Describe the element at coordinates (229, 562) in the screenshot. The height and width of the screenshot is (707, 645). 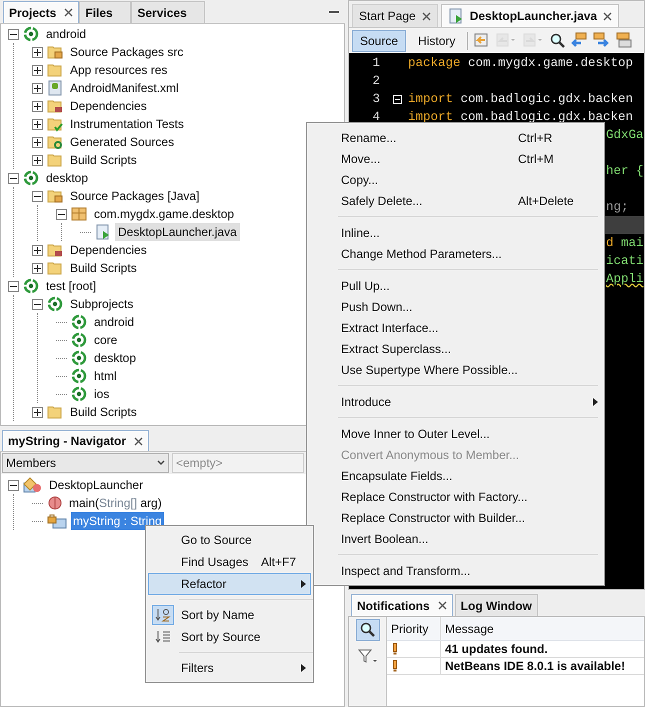
I see `menu-item: Find Usages Alt+F7` at that location.